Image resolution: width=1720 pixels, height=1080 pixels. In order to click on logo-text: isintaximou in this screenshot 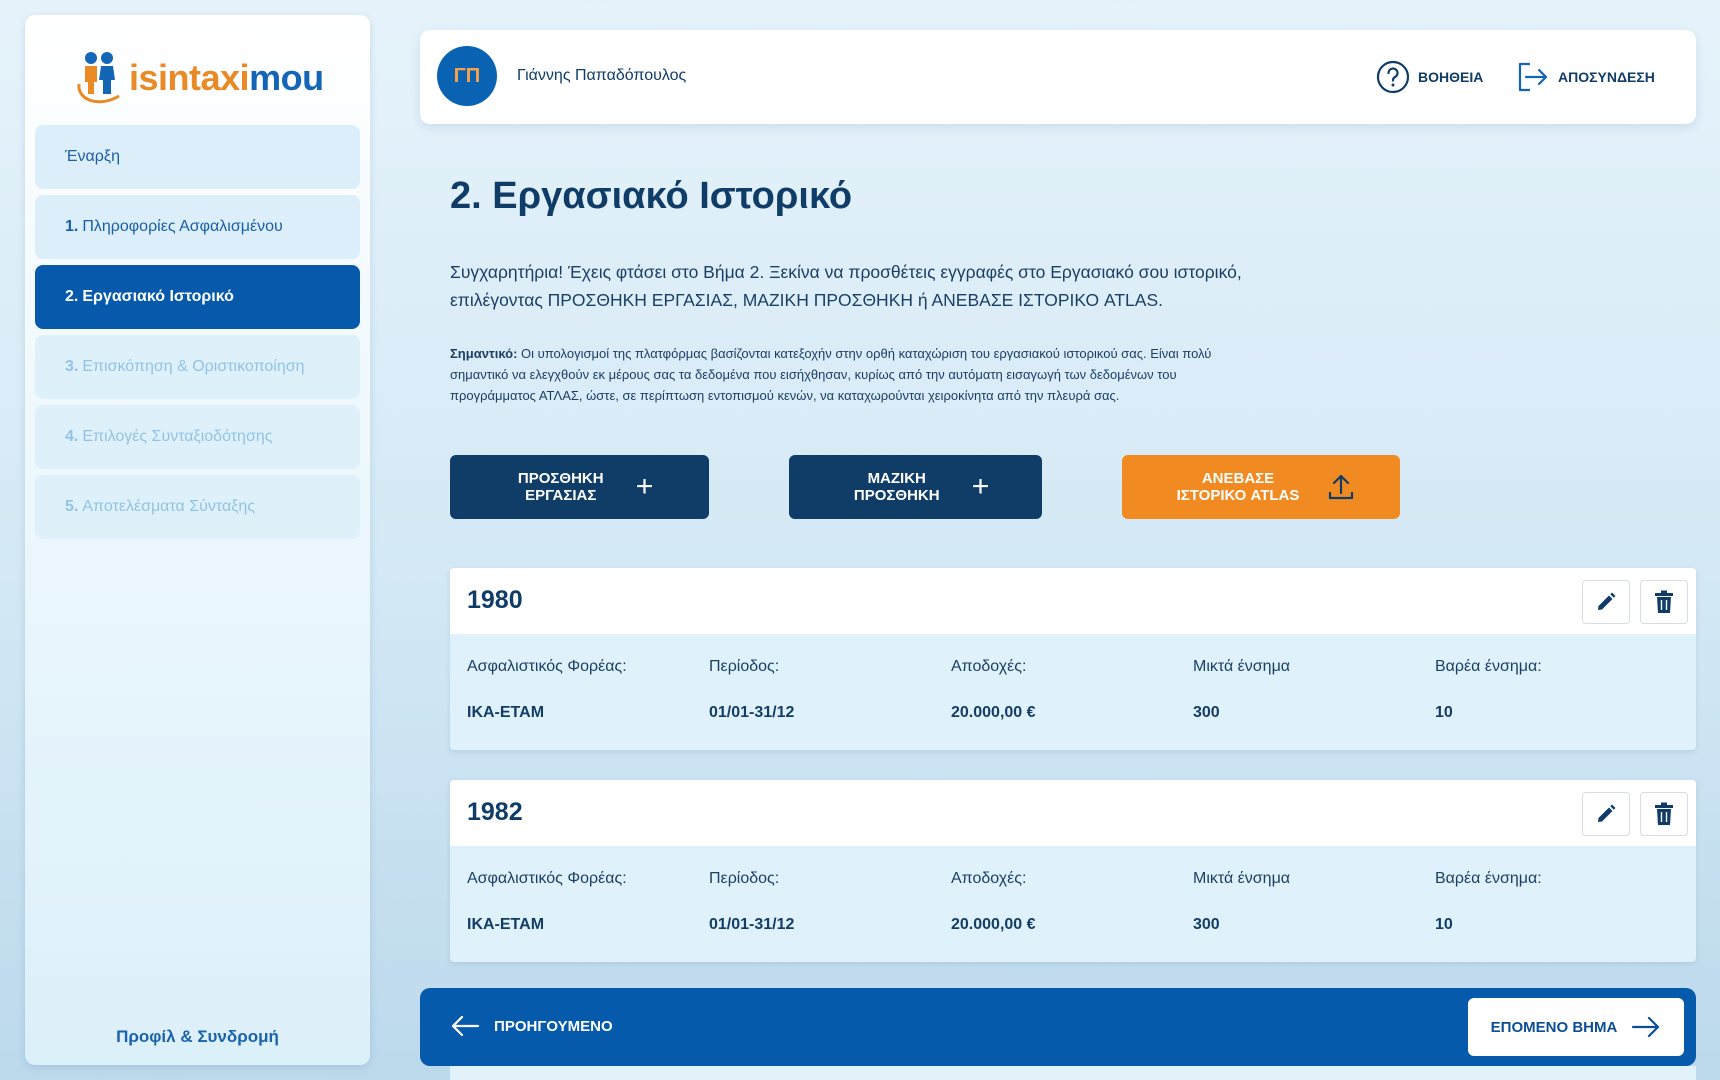, I will do `click(226, 78)`.